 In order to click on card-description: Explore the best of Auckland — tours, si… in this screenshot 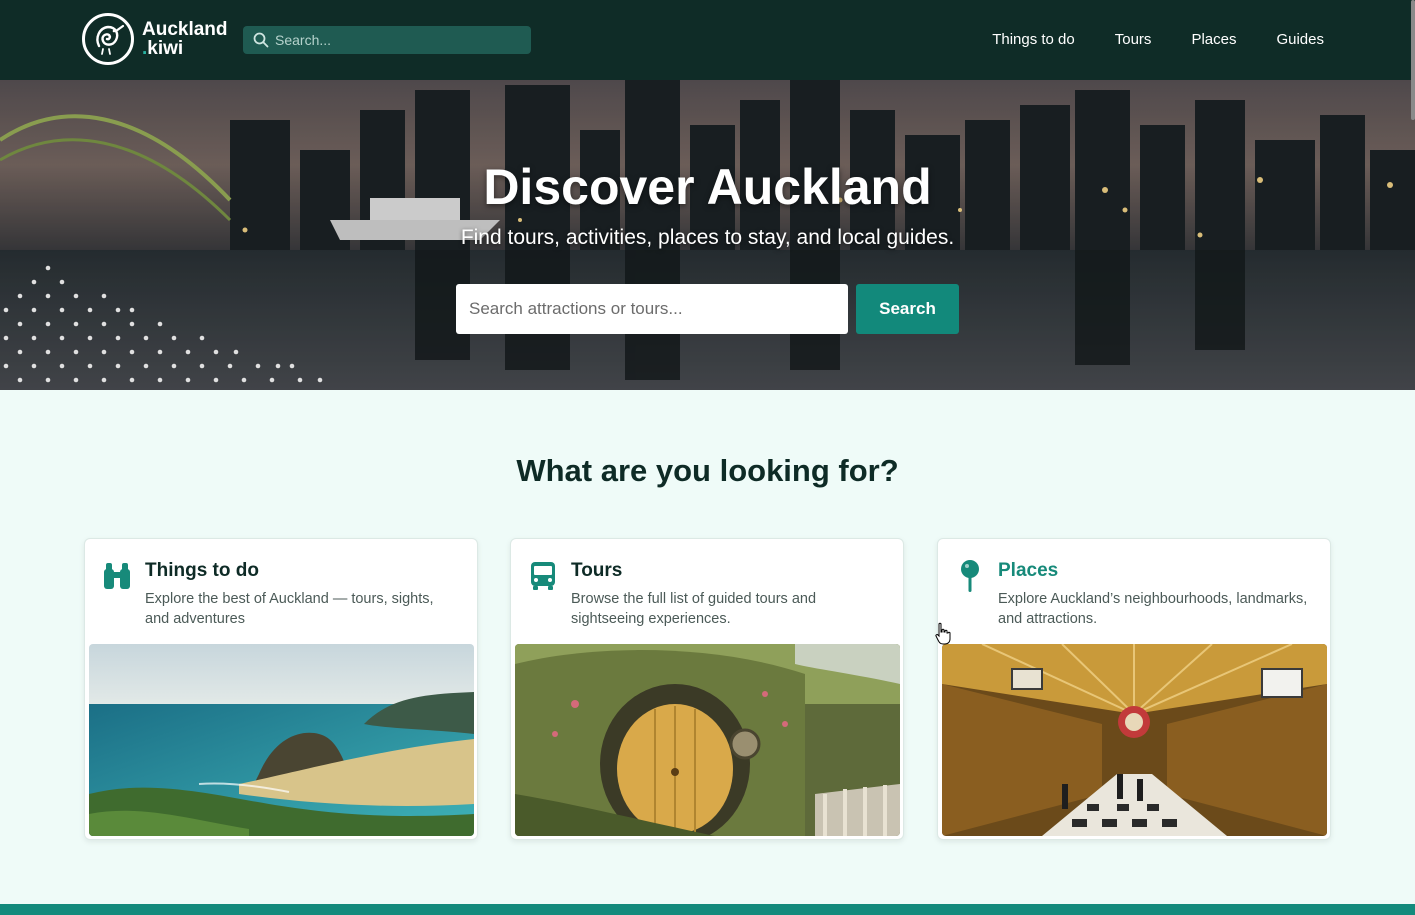, I will do `click(289, 609)`.